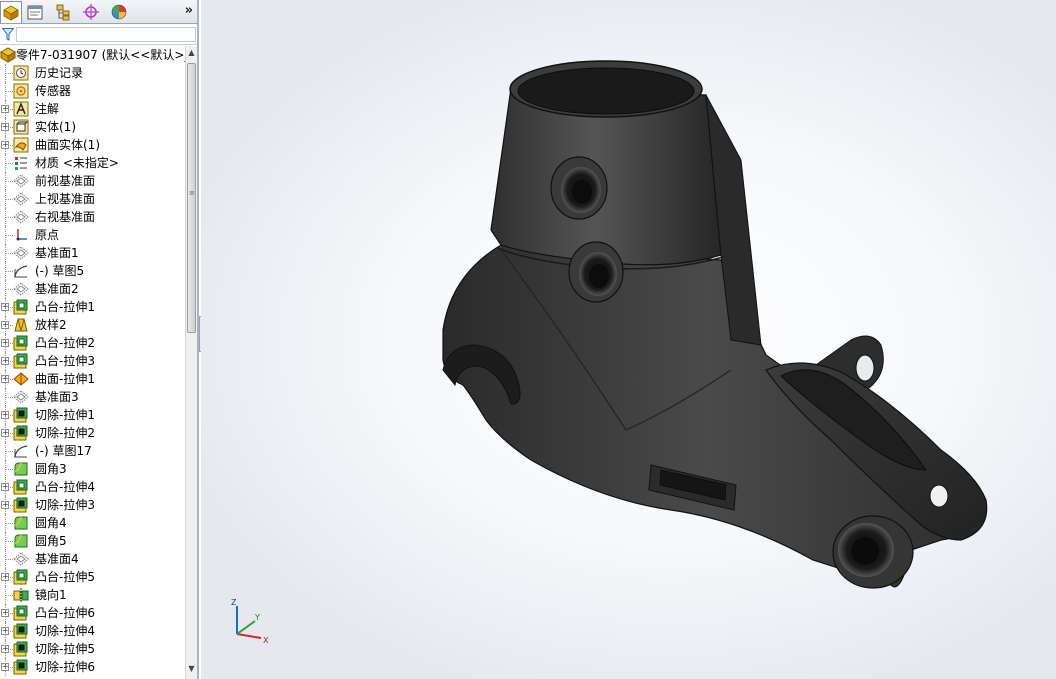  What do you see at coordinates (51, 469) in the screenshot?
I see `tree-item-label: 圆角3` at bounding box center [51, 469].